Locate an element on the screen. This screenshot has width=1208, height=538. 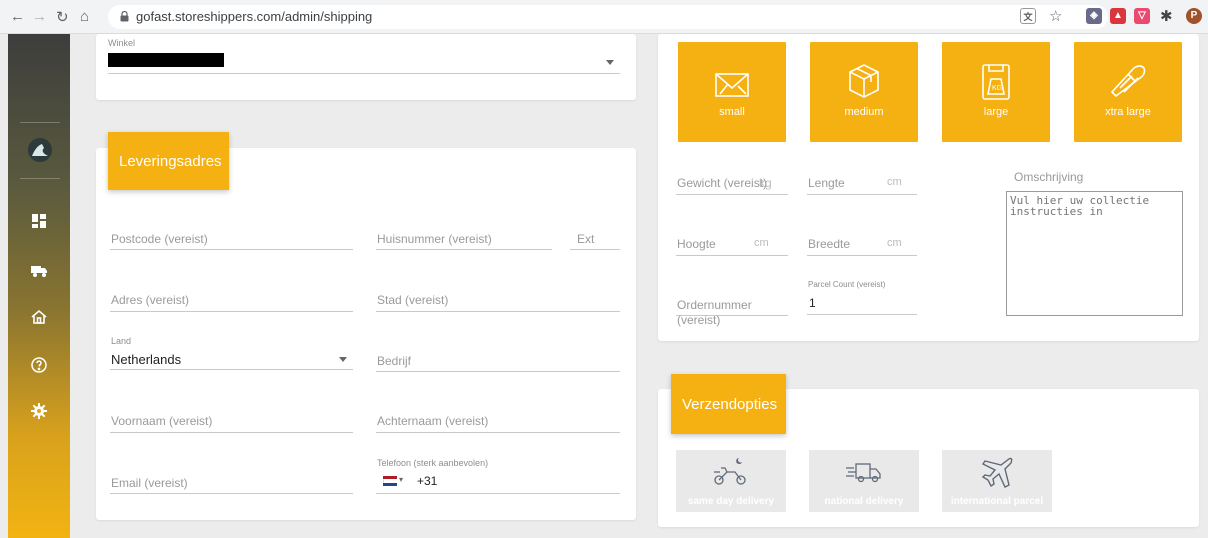
size-xtra-large-label: xtra large is located at coordinates (1128, 112).